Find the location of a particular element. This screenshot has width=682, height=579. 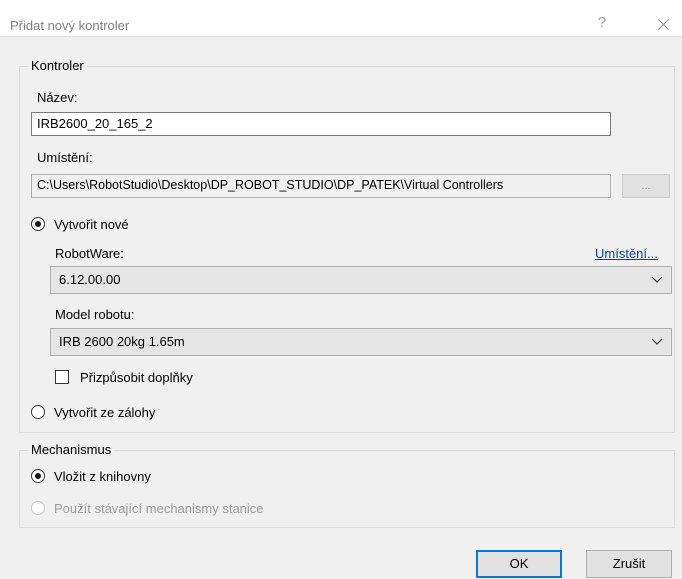

create-new-radio is located at coordinates (38, 224).